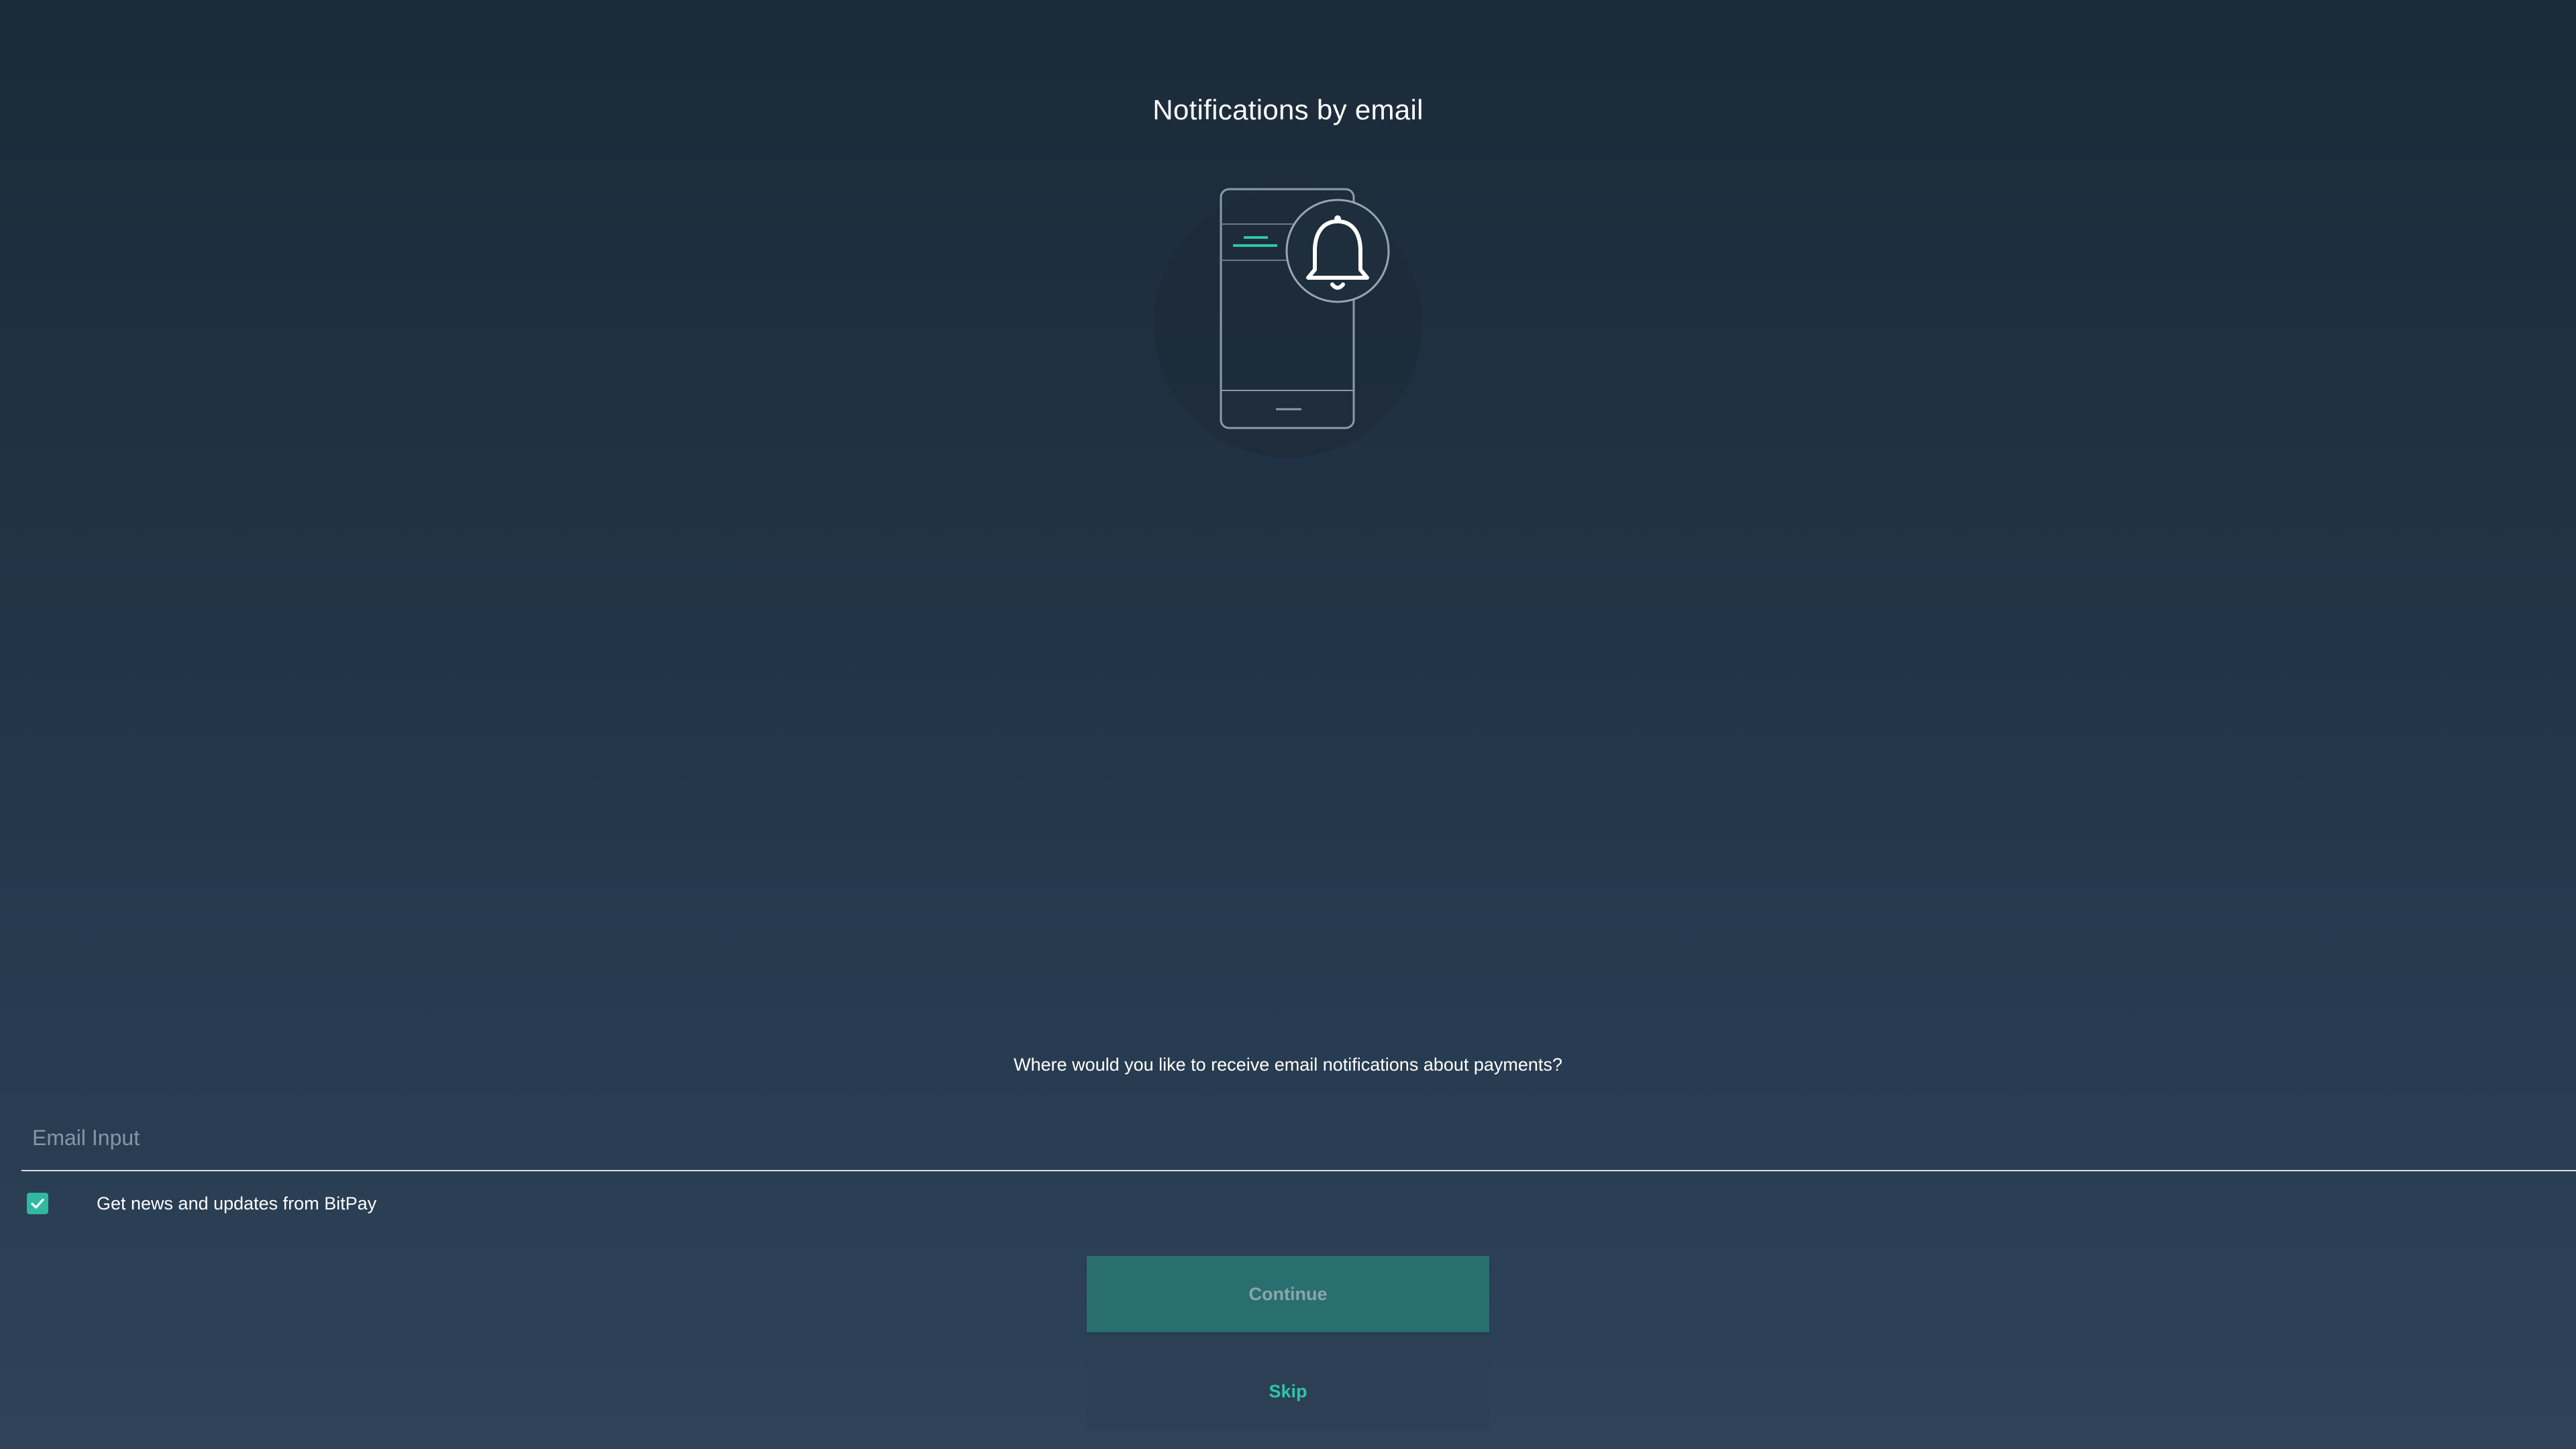 Image resolution: width=2576 pixels, height=1449 pixels. I want to click on email-field-wrapper, so click(1298, 1138).